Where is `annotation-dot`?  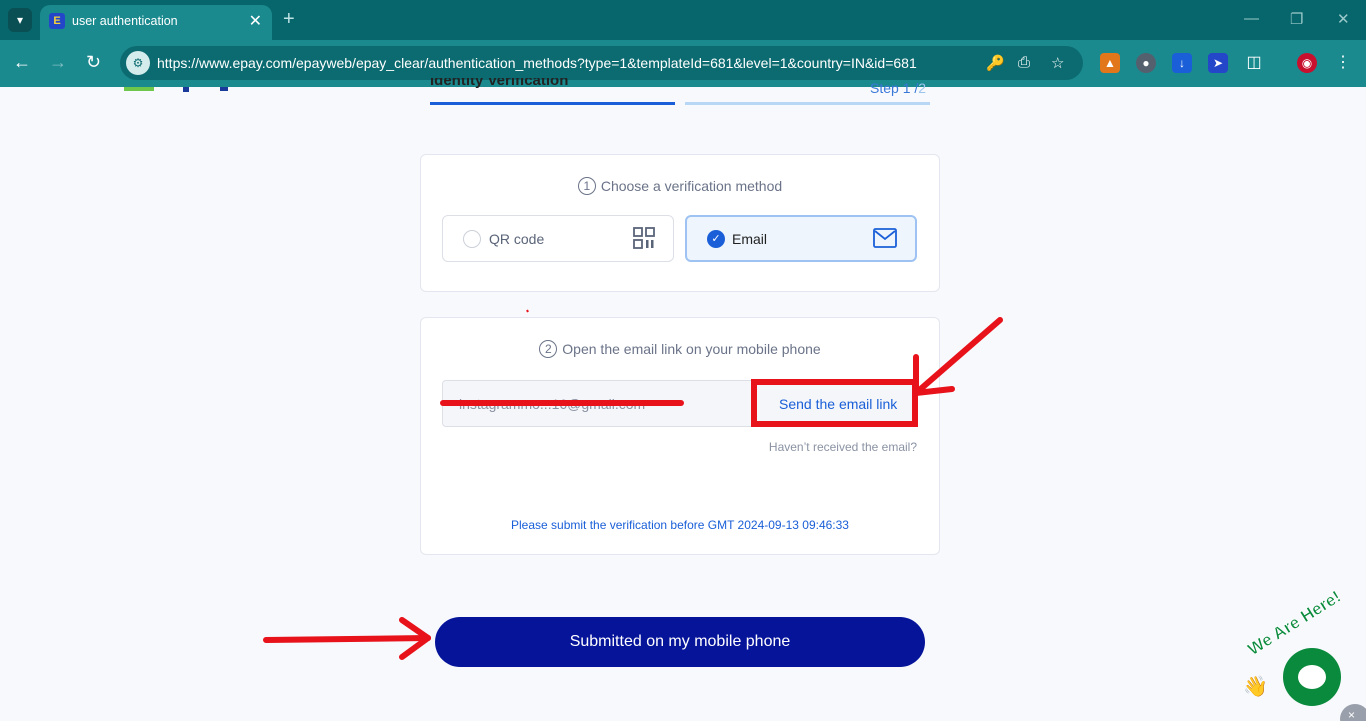
annotation-dot is located at coordinates (527, 311).